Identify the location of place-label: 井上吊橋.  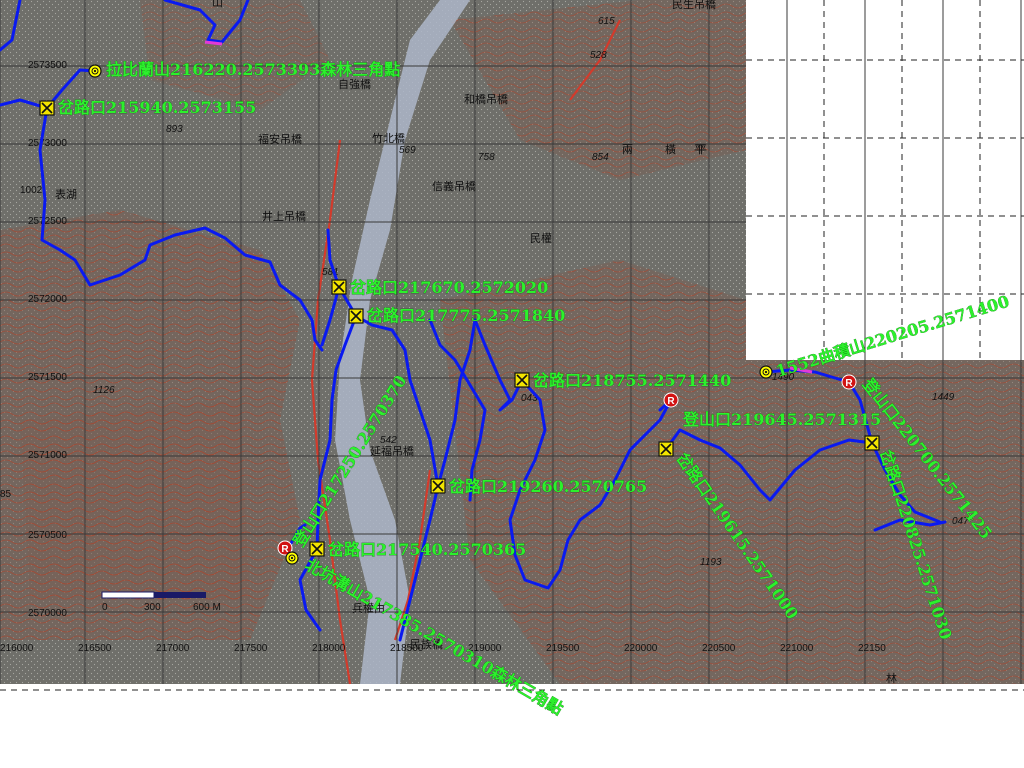
(284, 216).